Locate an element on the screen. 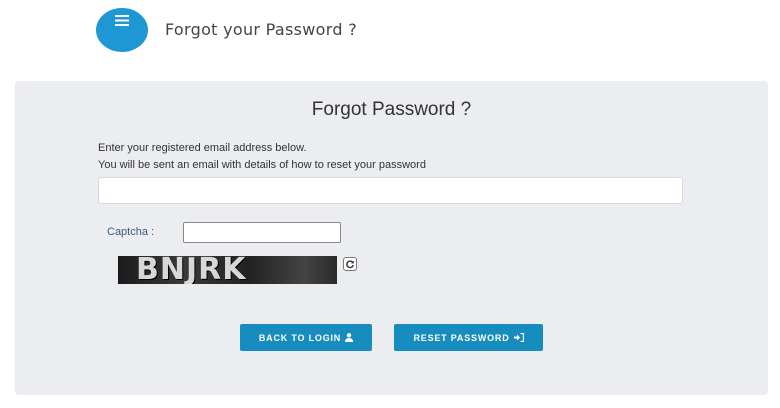 Image resolution: width=780 pixels, height=408 pixels. menu-button is located at coordinates (122, 30).